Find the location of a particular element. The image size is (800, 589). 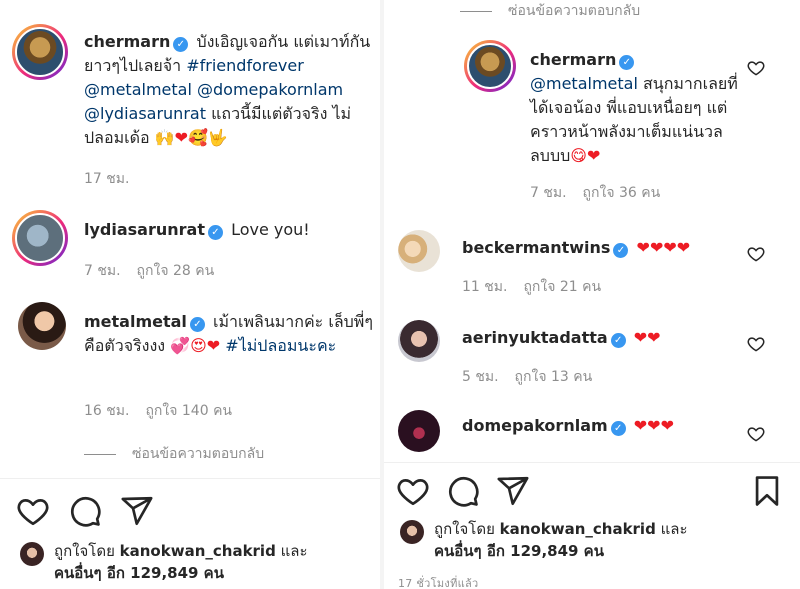

bookmark-icon is located at coordinates (767, 491).